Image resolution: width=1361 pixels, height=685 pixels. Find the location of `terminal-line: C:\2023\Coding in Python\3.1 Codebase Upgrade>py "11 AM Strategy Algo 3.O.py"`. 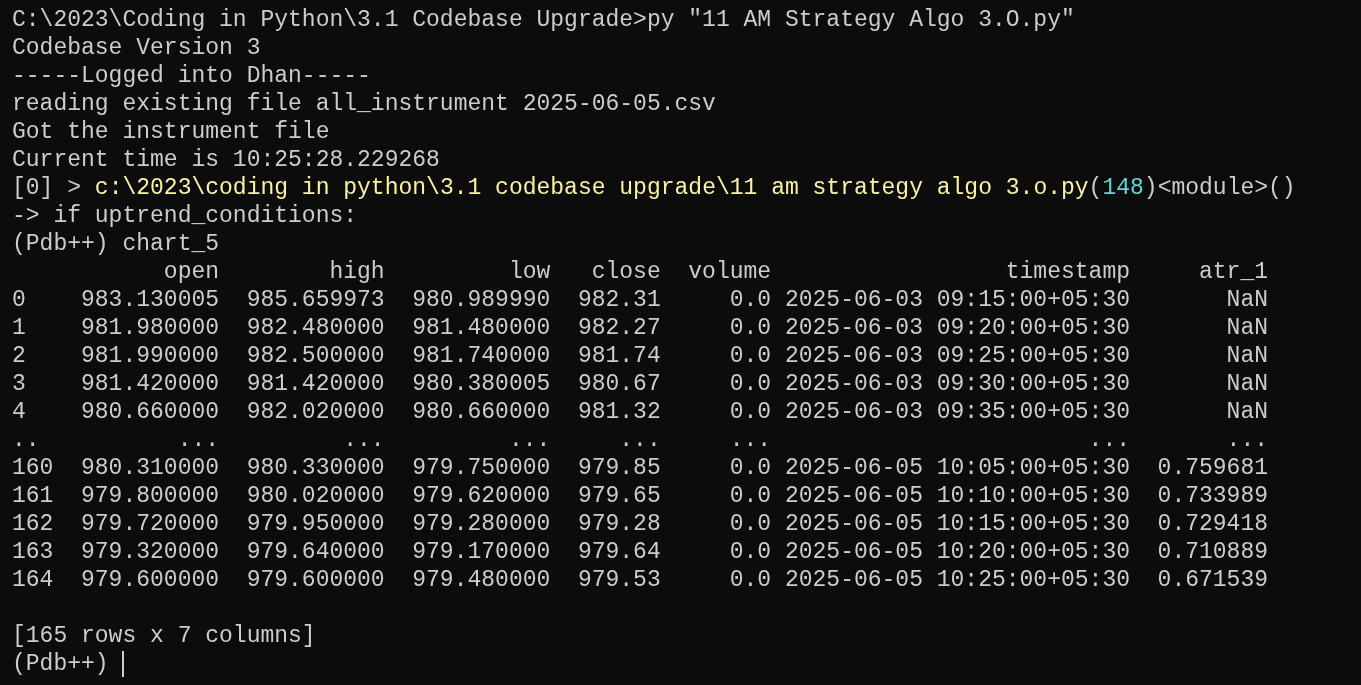

terminal-line: C:\2023\Coding in Python\3.1 Codebase Upgrade>py "11 AM Strategy Algo 3.O.py" is located at coordinates (543, 20).